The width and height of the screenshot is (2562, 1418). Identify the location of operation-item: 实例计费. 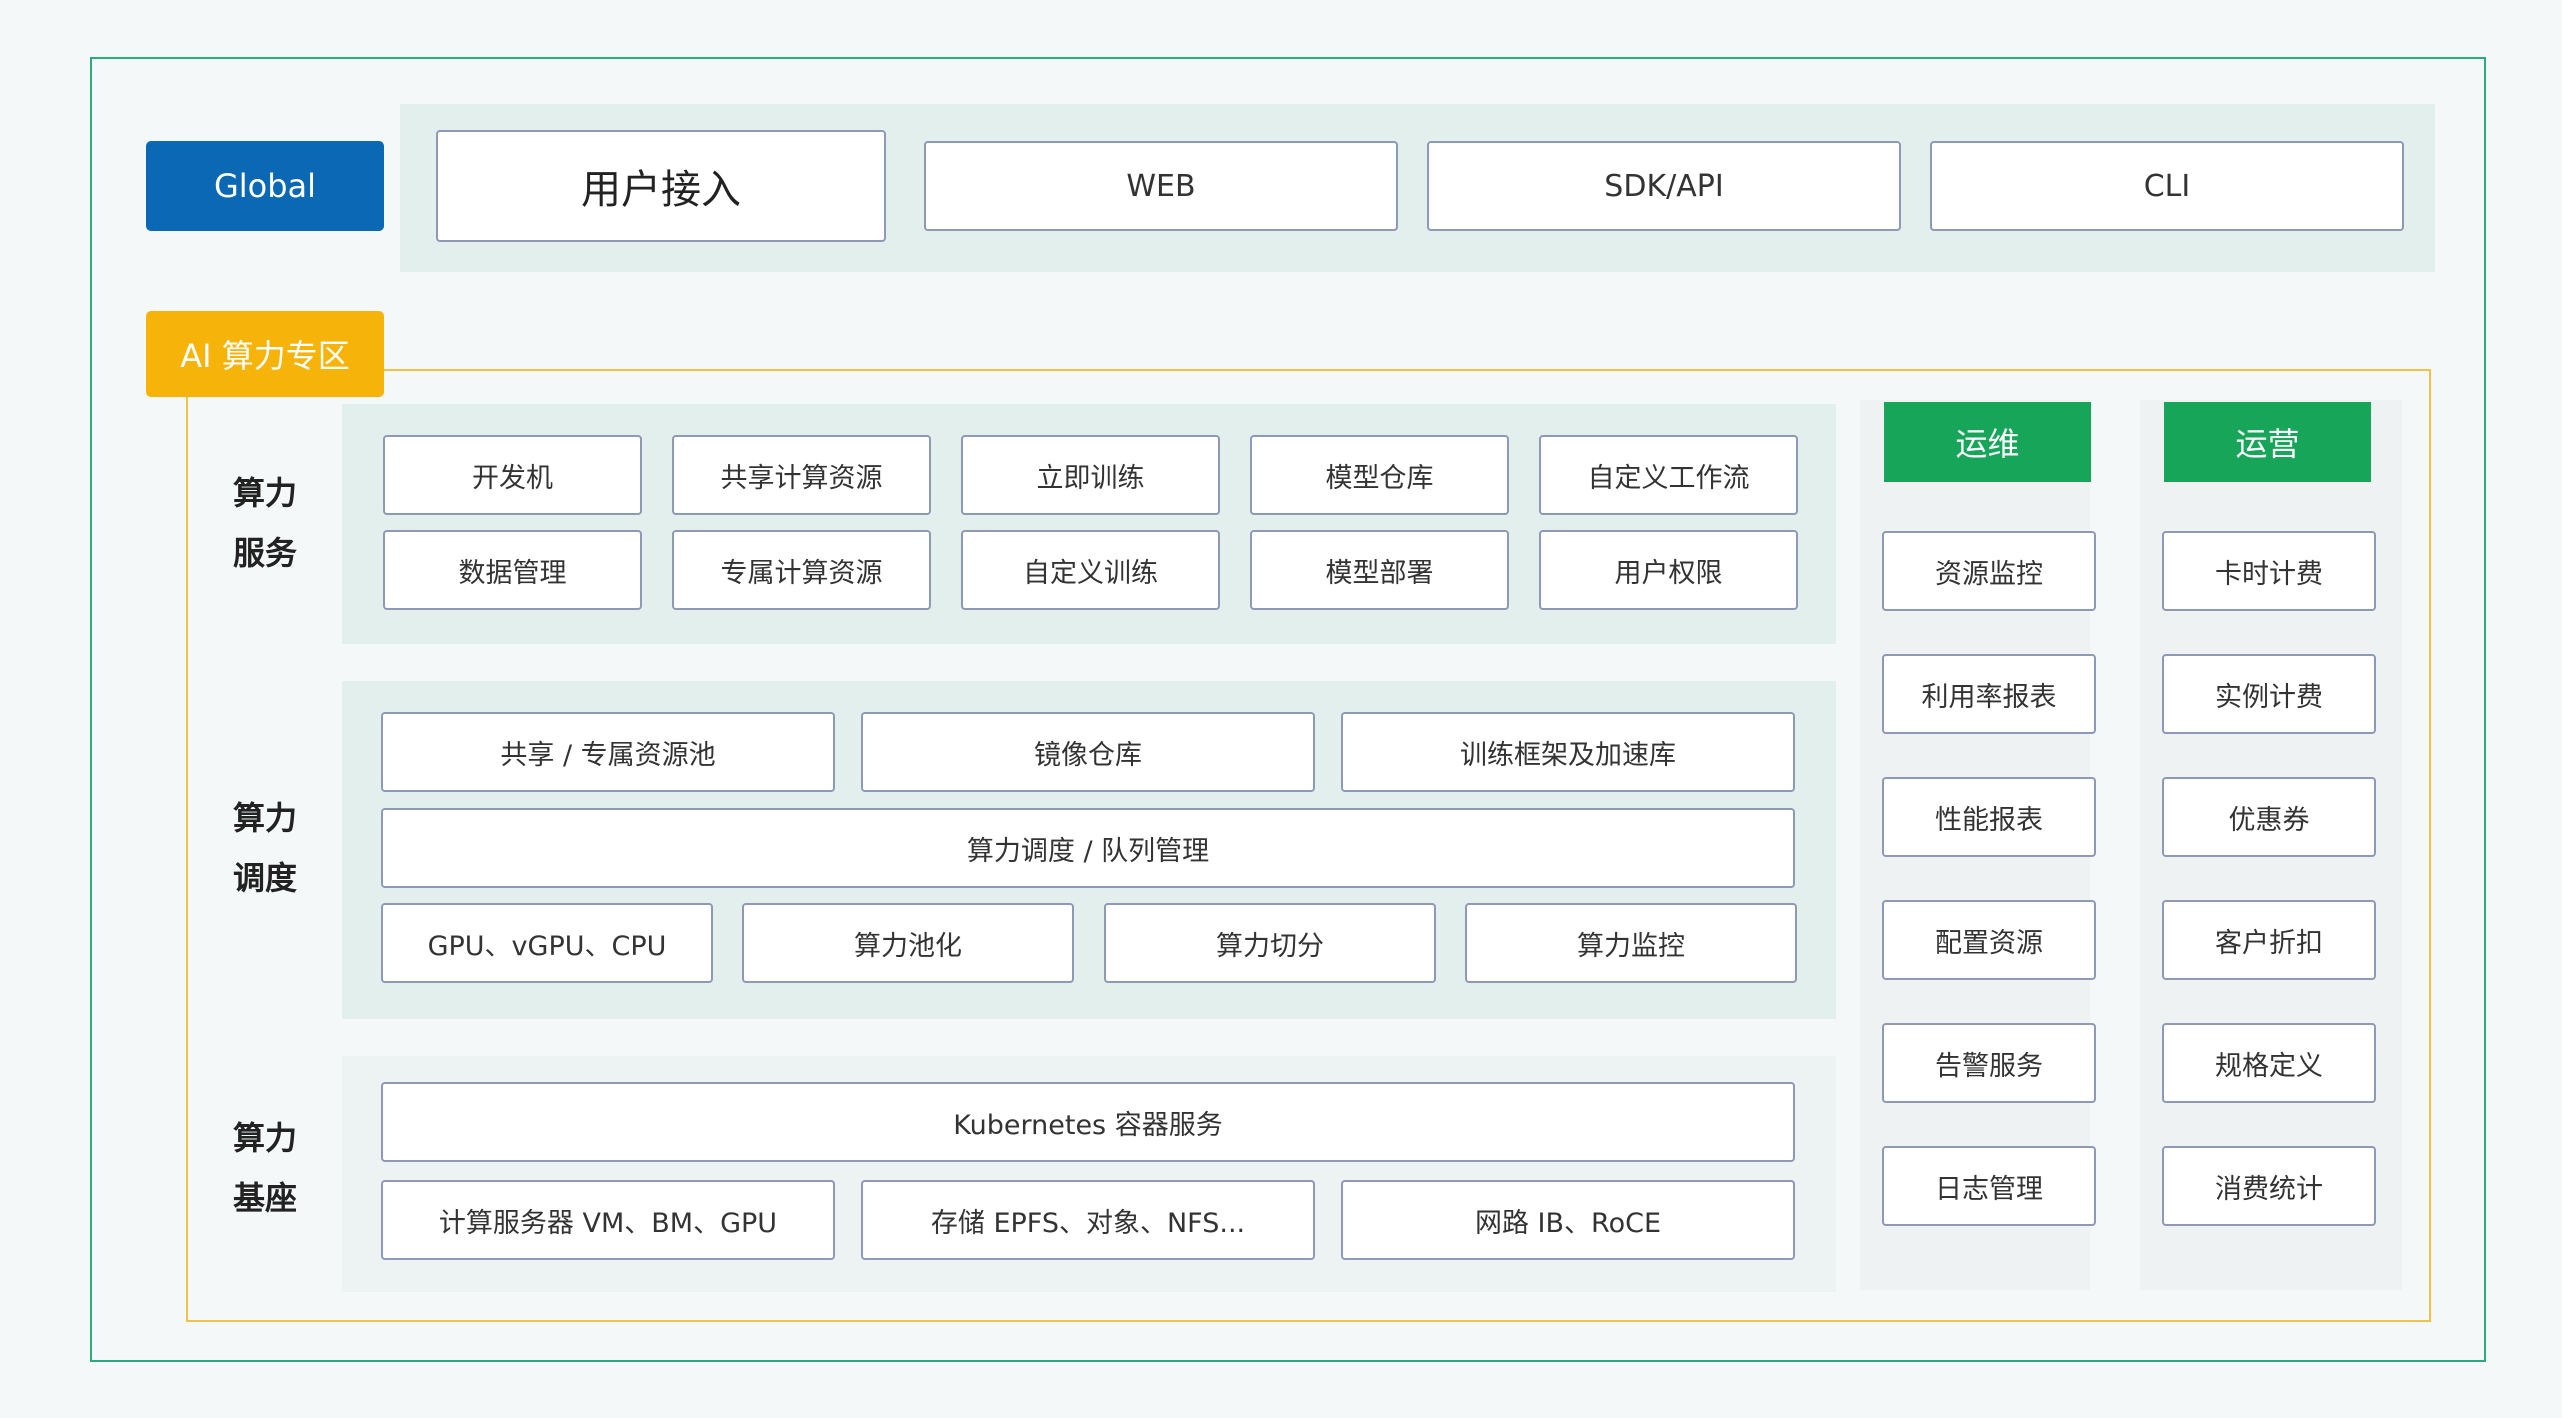
(2269, 694).